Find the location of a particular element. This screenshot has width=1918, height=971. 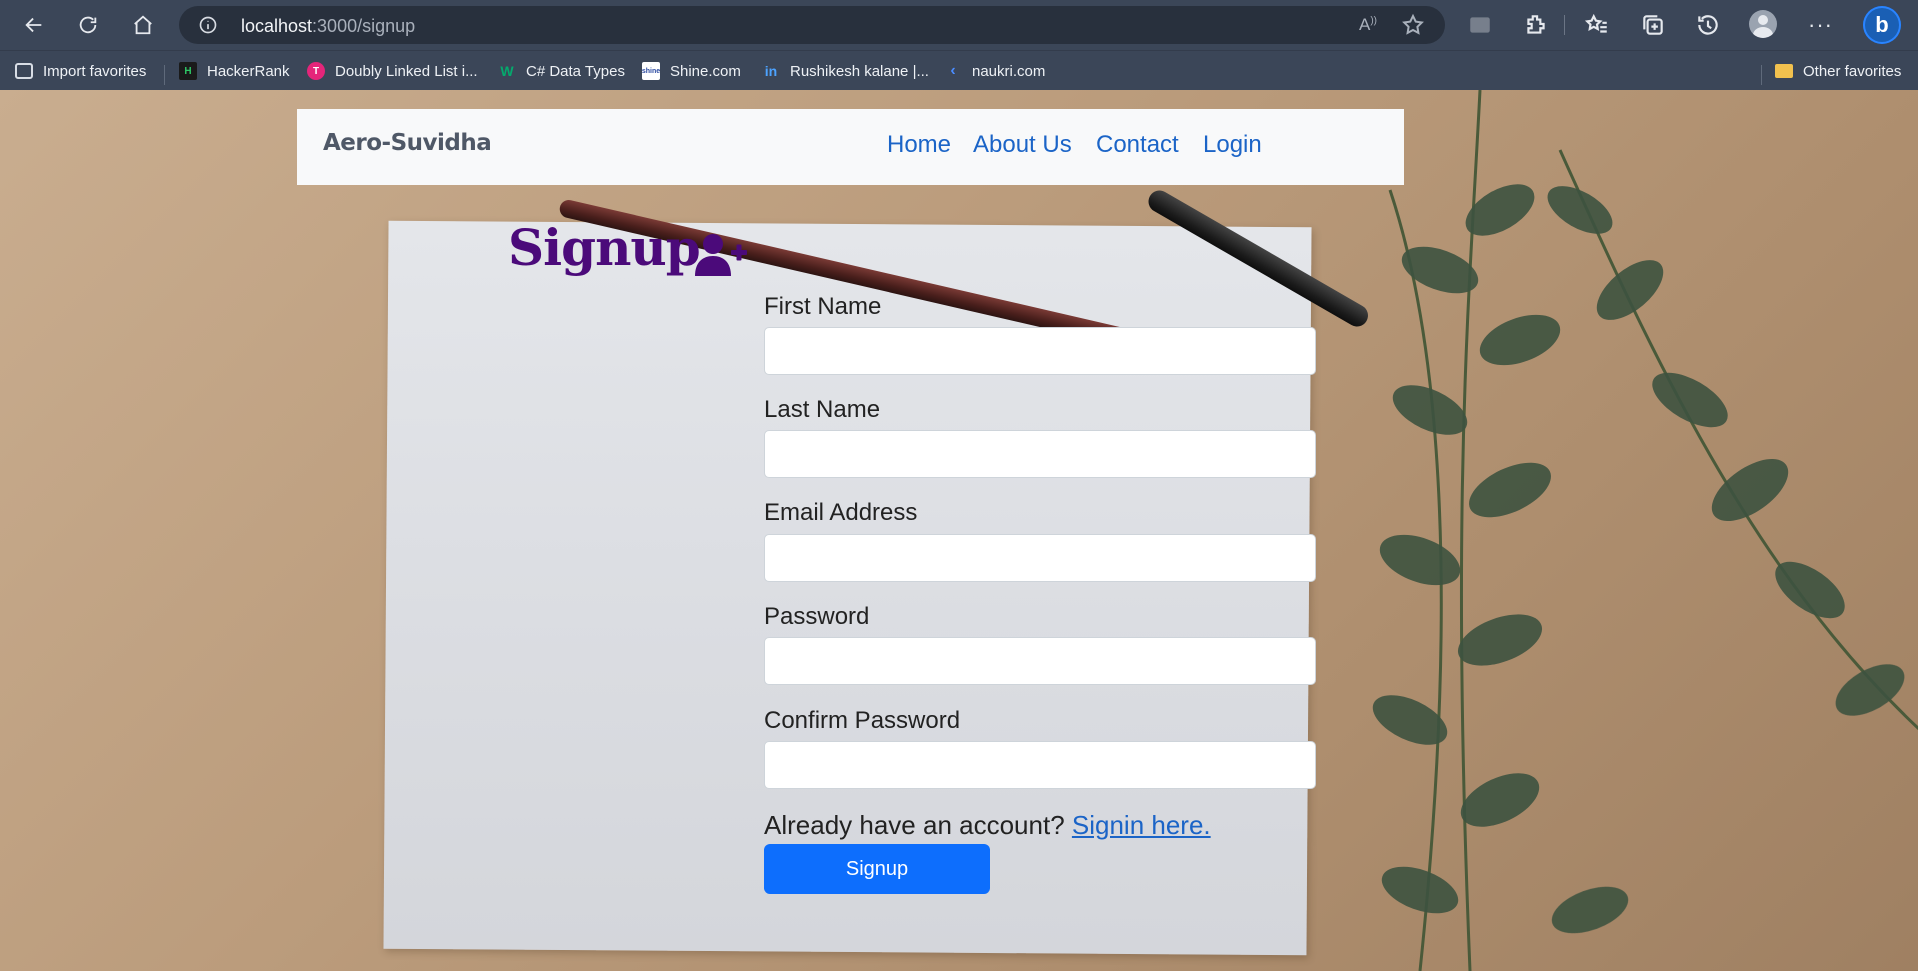

nav-link-home: Home is located at coordinates (919, 145).